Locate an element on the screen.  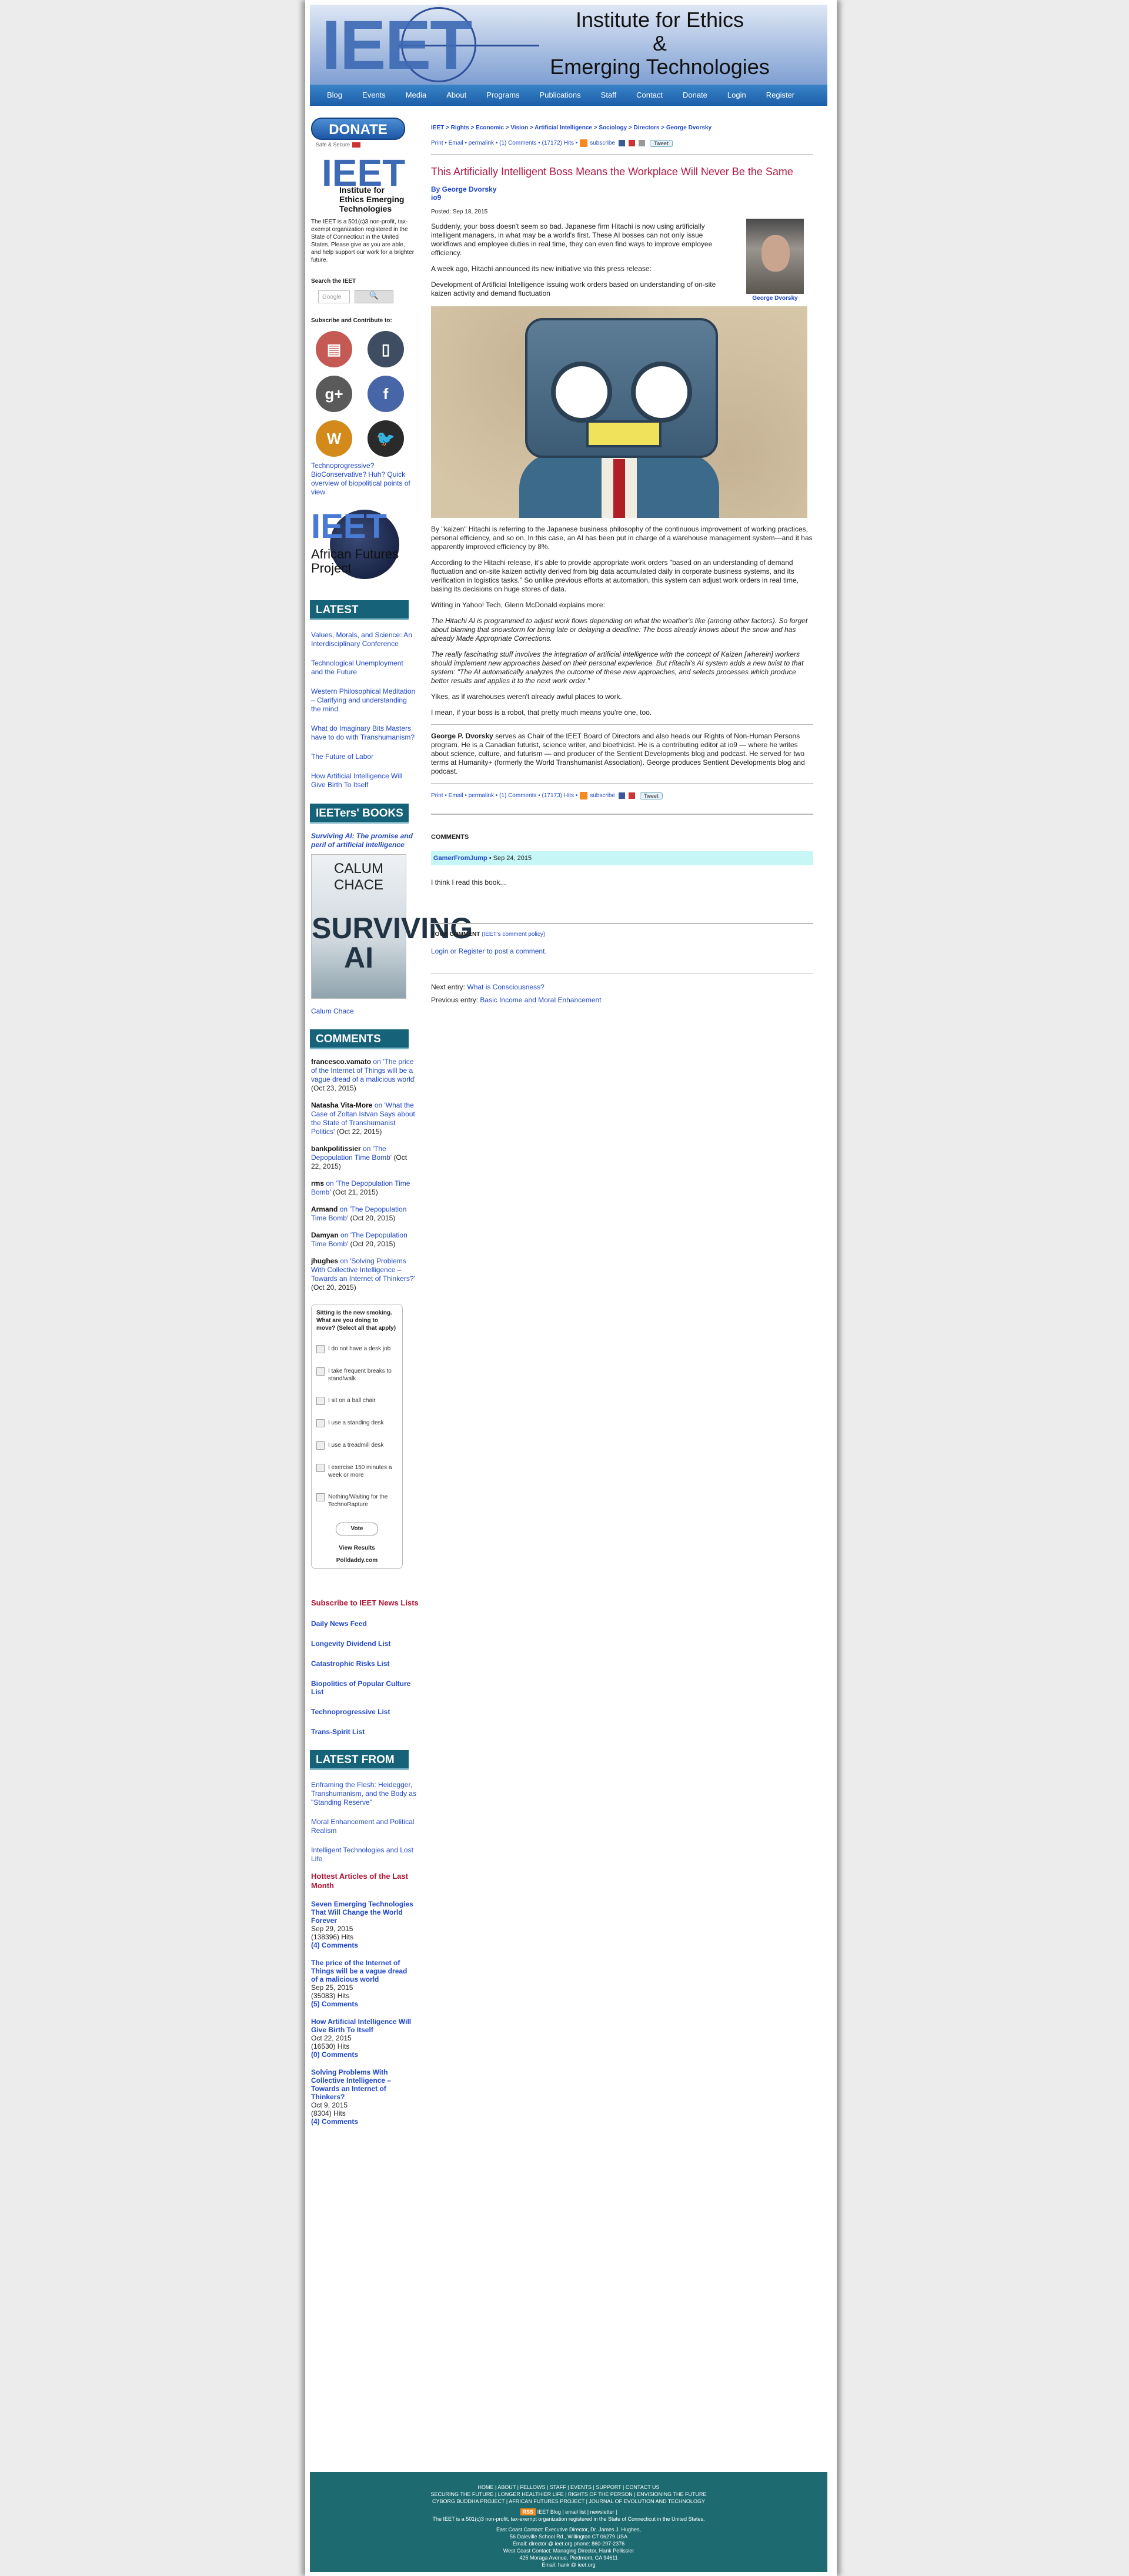
african-futures-project-logo: IEET African Futures Project is located at coordinates (360, 548).